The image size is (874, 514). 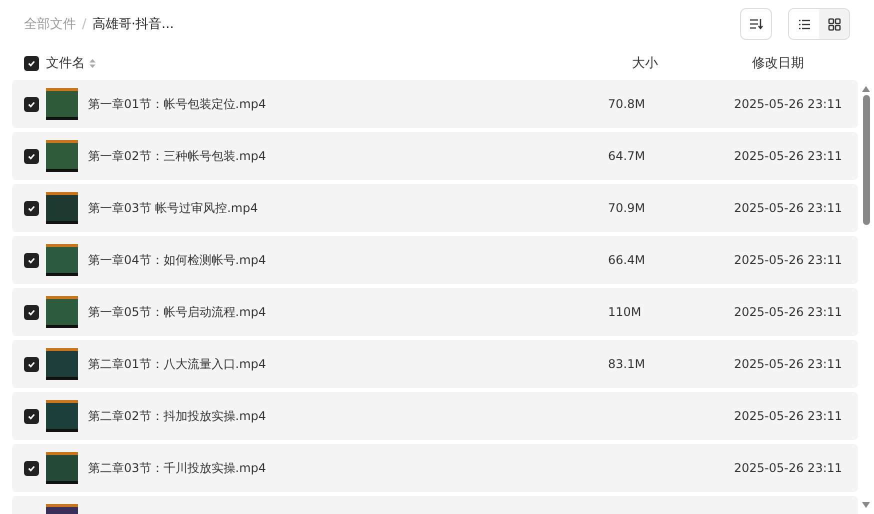 What do you see at coordinates (435, 364) in the screenshot?
I see `file-row: 第二章01节：八大流量入口.mp4 83.1M 2025-05-26 23:11` at bounding box center [435, 364].